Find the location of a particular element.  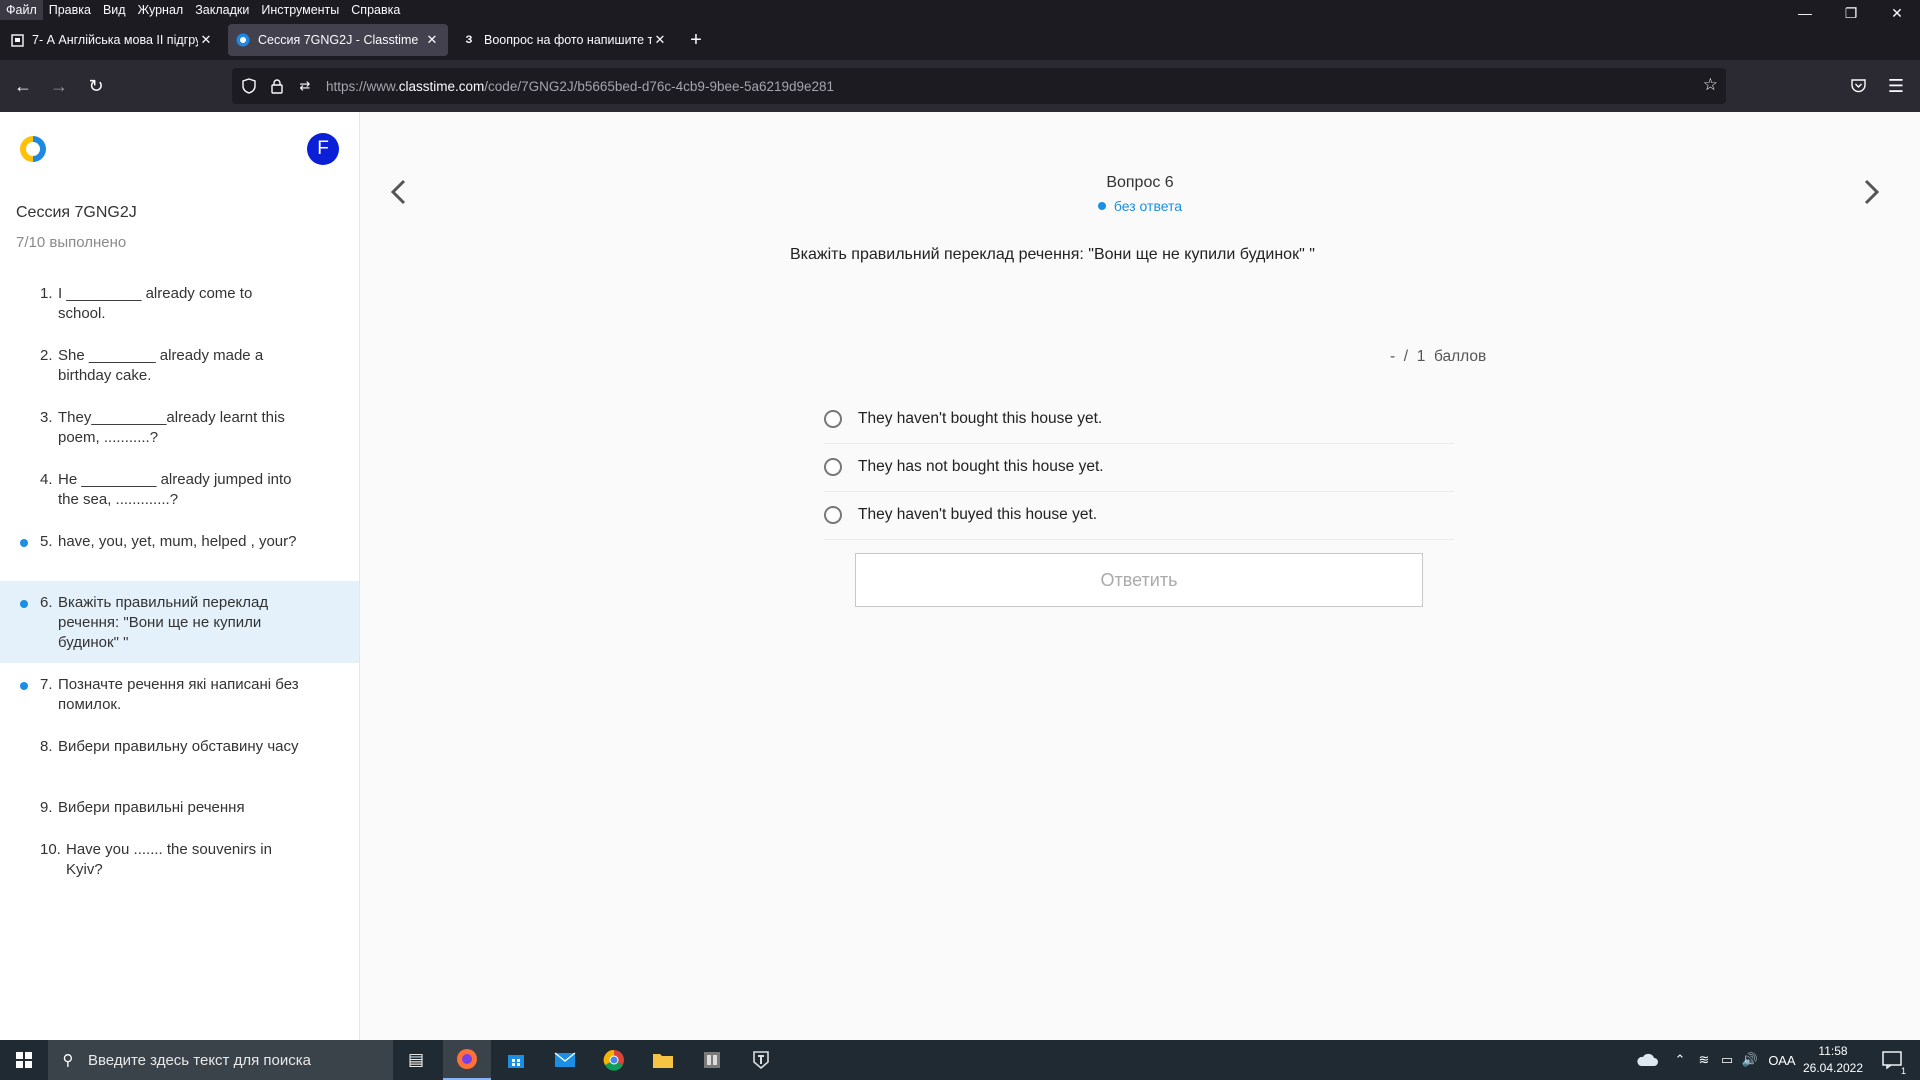

tab-title: Воопрос на фото напишите та is located at coordinates (568, 40).